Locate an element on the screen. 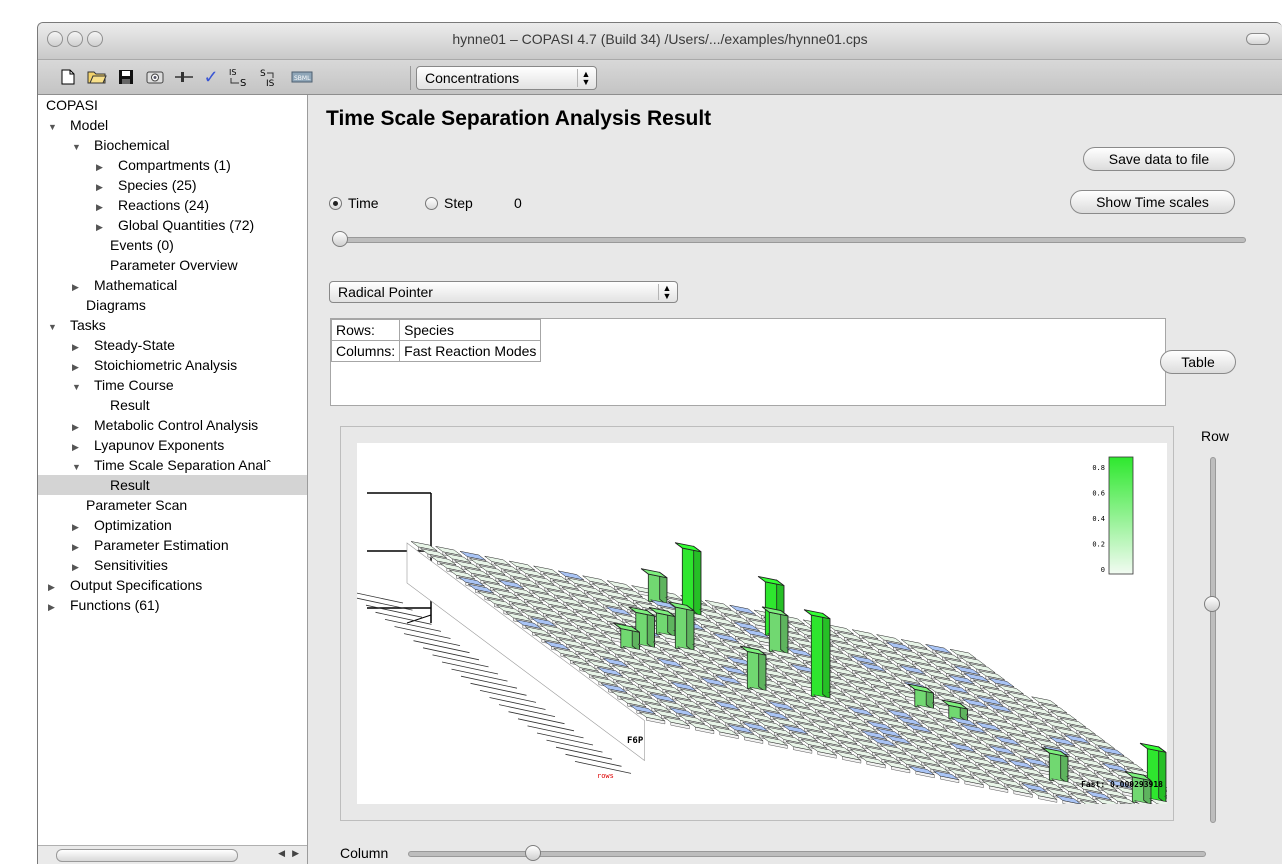  tree-item: ▼Tasks is located at coordinates (72, 325).